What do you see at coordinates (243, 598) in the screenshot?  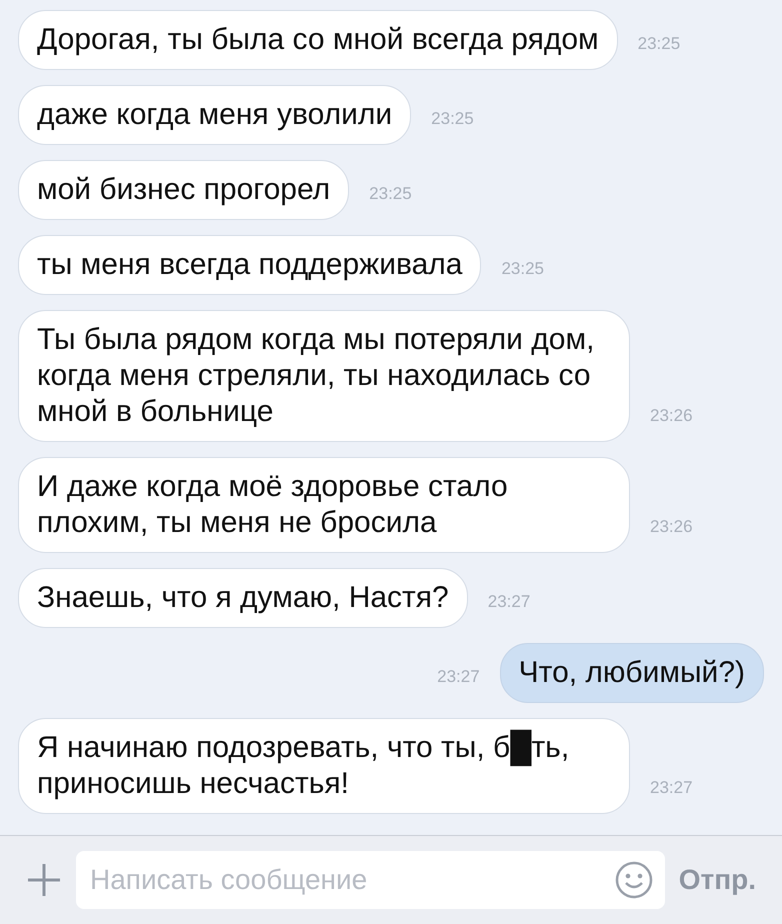 I see `message-bubble: Знаешь, что я думаю, Настя?` at bounding box center [243, 598].